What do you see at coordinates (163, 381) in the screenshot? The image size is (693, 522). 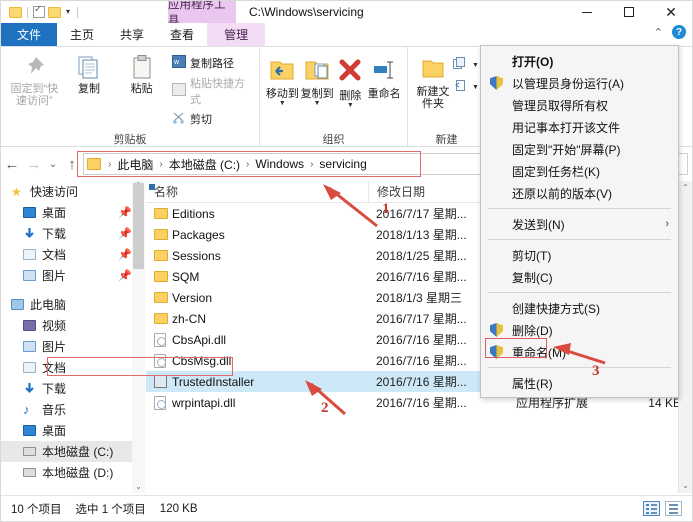 I see `exe-icon` at bounding box center [163, 381].